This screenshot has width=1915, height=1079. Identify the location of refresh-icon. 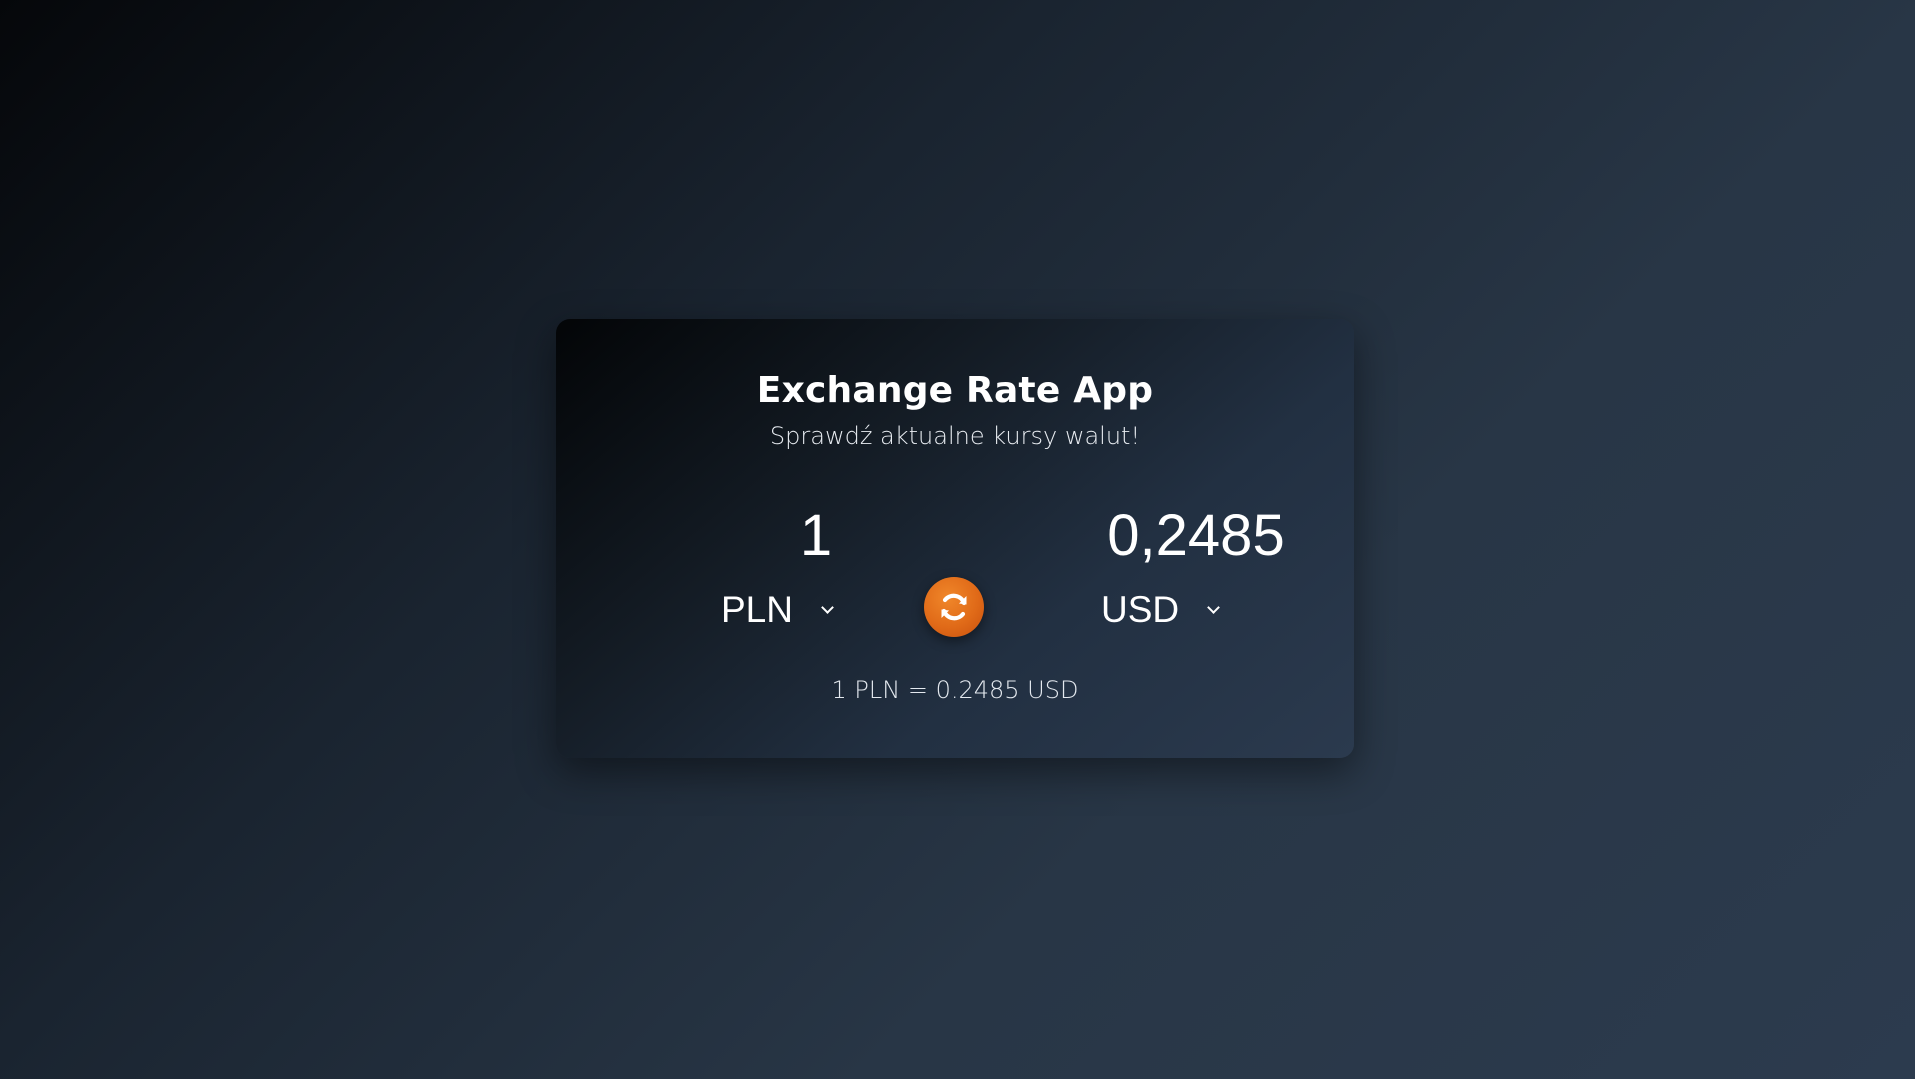
(954, 607).